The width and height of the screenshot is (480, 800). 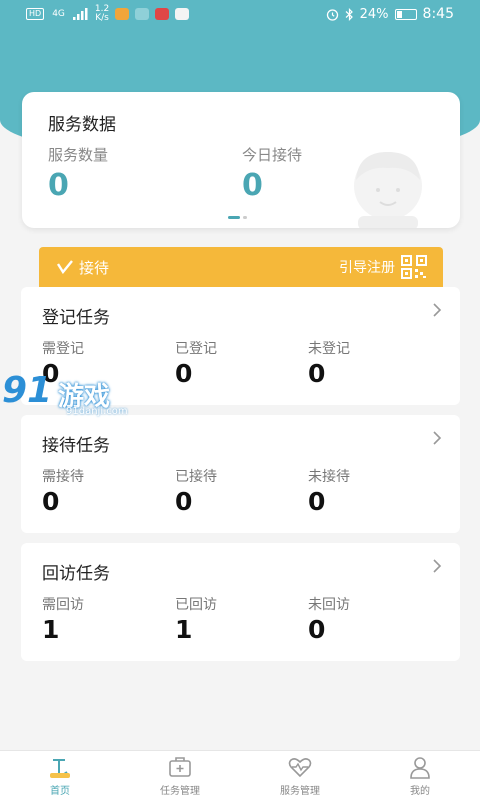 What do you see at coordinates (76, 446) in the screenshot?
I see `reception-task-title: 接待任务` at bounding box center [76, 446].